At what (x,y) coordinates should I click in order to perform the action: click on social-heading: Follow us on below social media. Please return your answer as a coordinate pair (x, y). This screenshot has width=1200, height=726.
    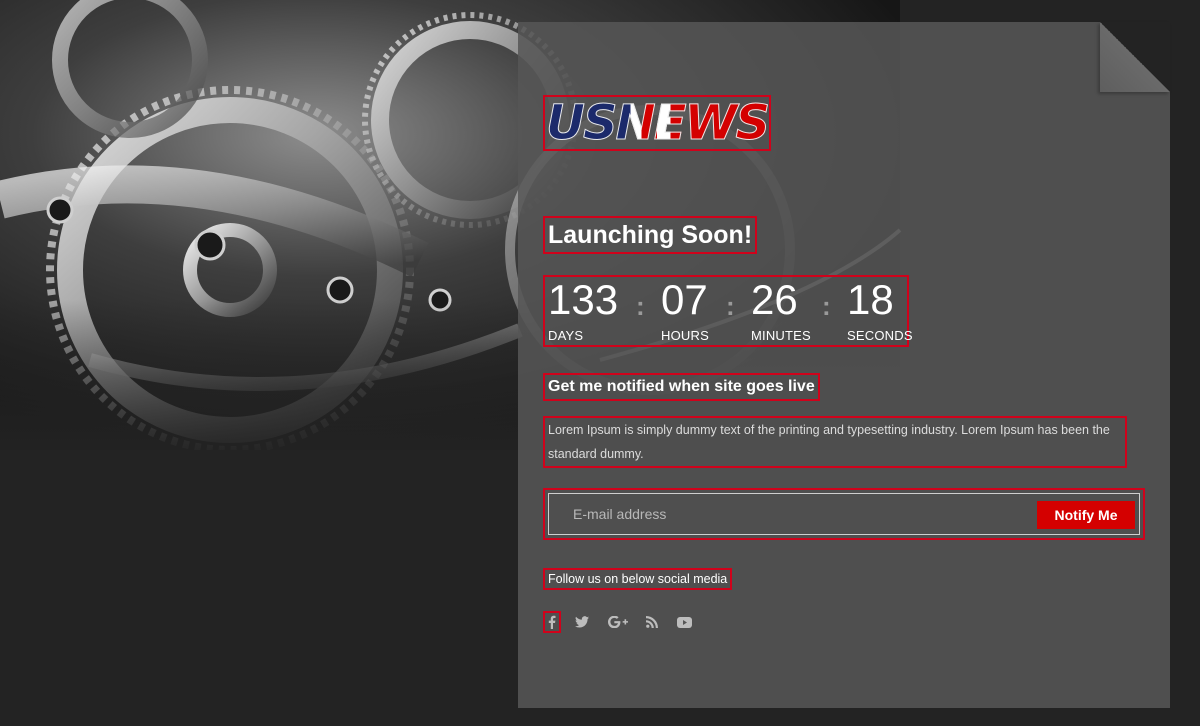
    Looking at the image, I should click on (637, 579).